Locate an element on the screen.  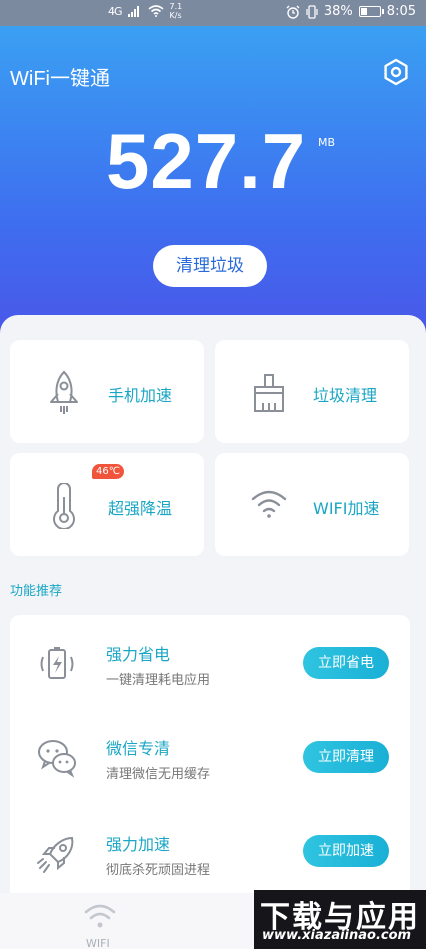
wifi-status-icon is located at coordinates (156, 11).